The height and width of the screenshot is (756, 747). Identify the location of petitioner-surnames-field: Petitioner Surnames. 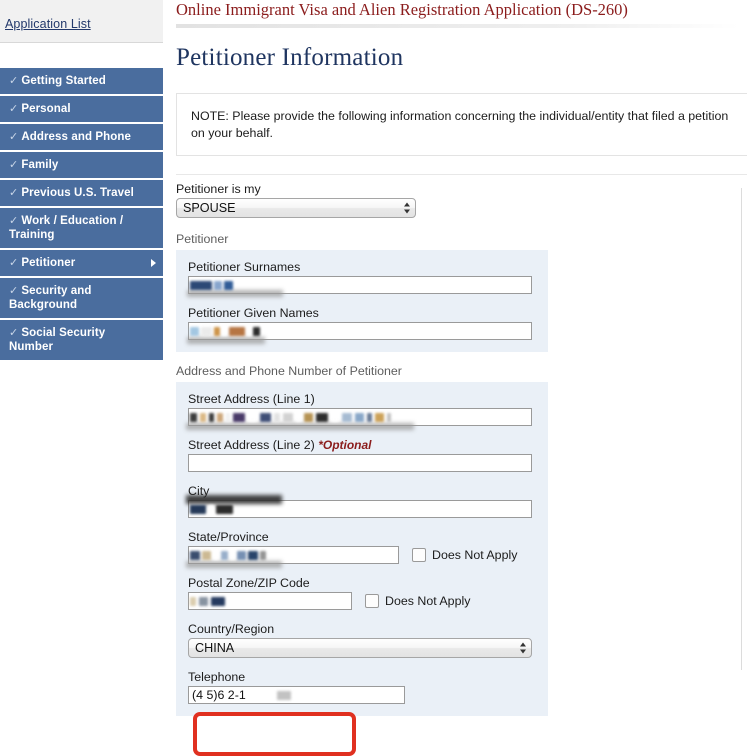
(361, 278).